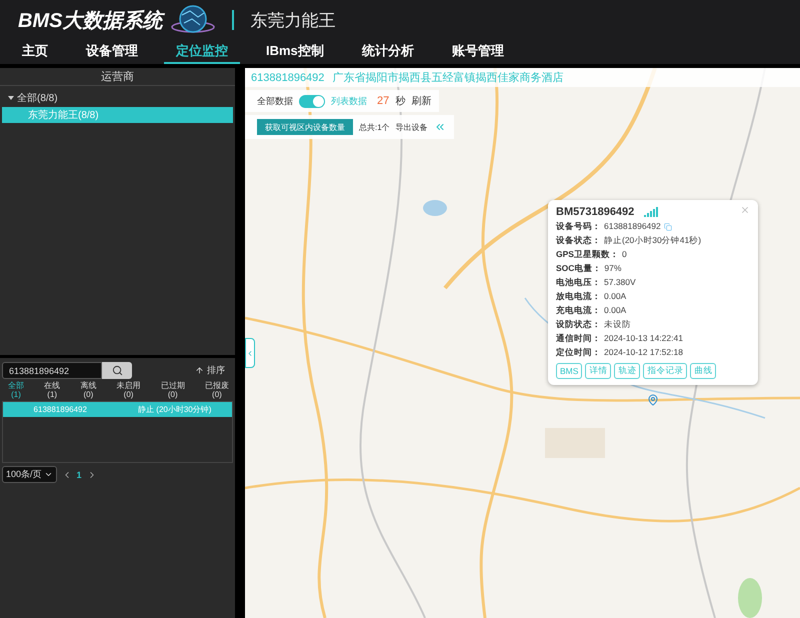  What do you see at coordinates (478, 52) in the screenshot?
I see `nav-tab: 账号管理` at bounding box center [478, 52].